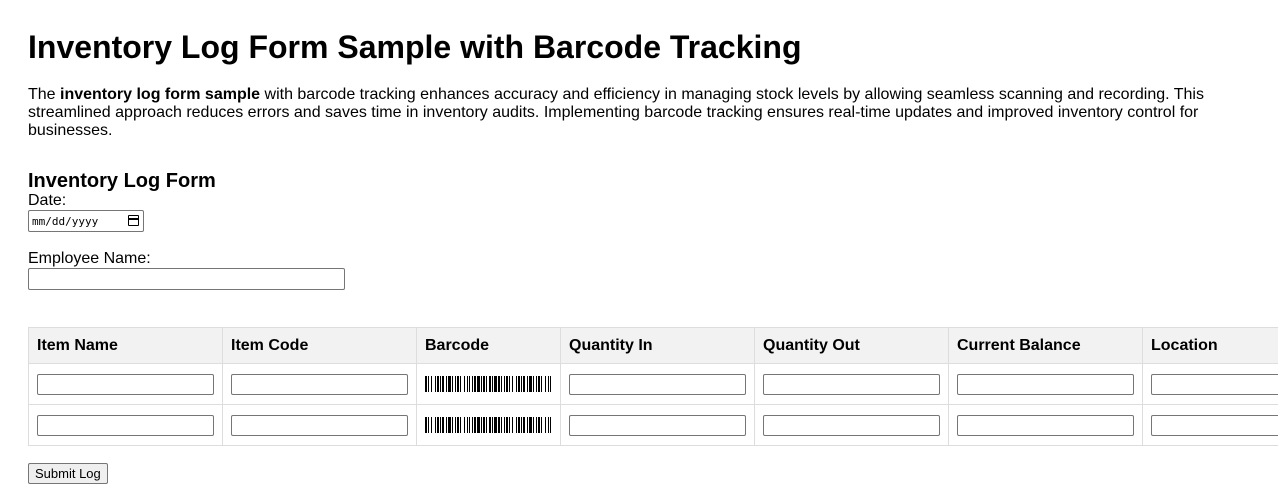 The height and width of the screenshot is (486, 1278). Describe the element at coordinates (125, 345) in the screenshot. I see `column-header-item-name: Item Name` at that location.